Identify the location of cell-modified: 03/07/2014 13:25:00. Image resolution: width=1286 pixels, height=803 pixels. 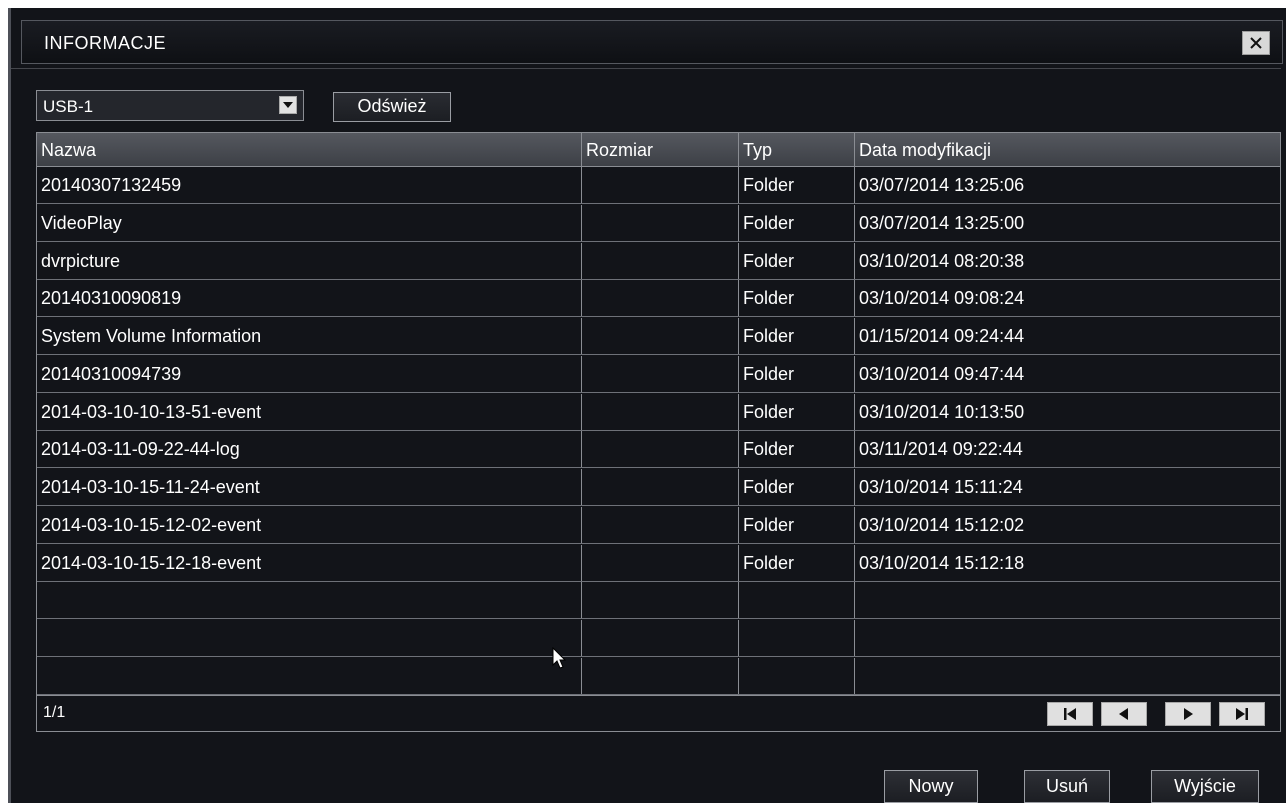
(1067, 222).